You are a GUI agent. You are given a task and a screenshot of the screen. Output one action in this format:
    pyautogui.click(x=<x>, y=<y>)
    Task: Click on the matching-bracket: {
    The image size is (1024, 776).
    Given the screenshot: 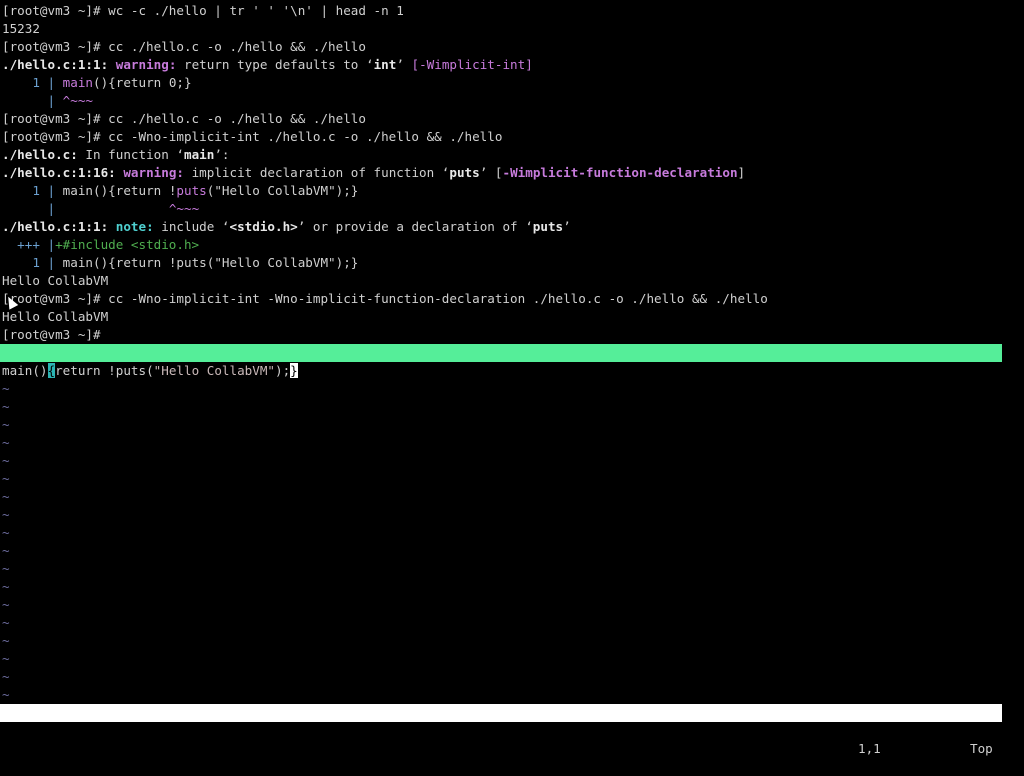 What is the action you would take?
    pyautogui.click(x=51, y=370)
    